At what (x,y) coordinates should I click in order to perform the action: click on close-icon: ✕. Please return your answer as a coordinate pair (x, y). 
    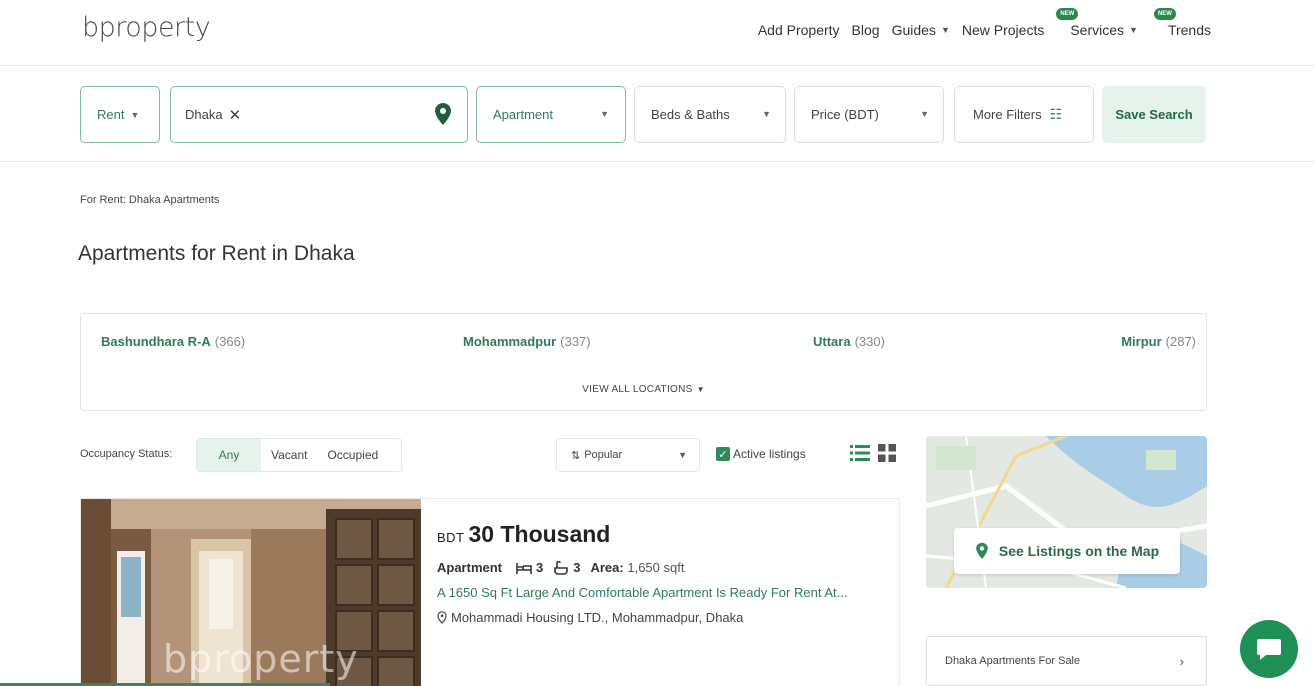
    Looking at the image, I should click on (235, 115).